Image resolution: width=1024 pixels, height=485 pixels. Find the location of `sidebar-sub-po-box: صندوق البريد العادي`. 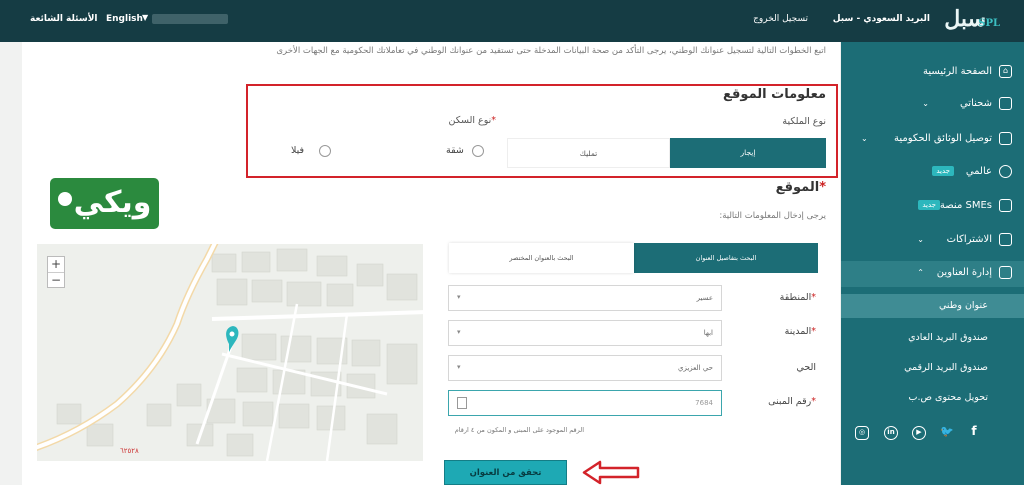

sidebar-sub-po-box: صندوق البريد العادي is located at coordinates (932, 338).